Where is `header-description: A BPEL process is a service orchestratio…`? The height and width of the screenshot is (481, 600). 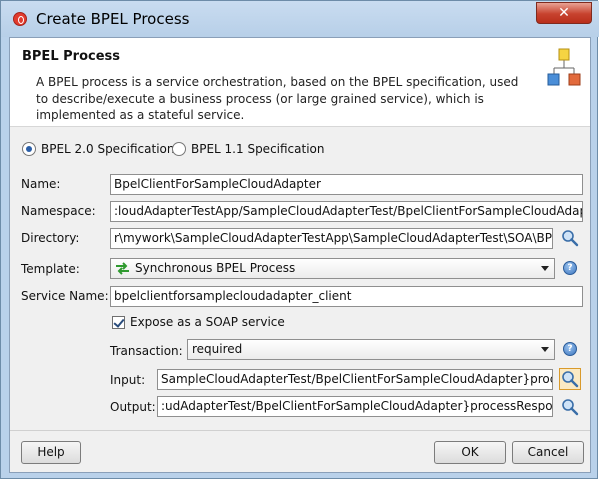 header-description: A BPEL process is a service orchestratio… is located at coordinates (277, 98).